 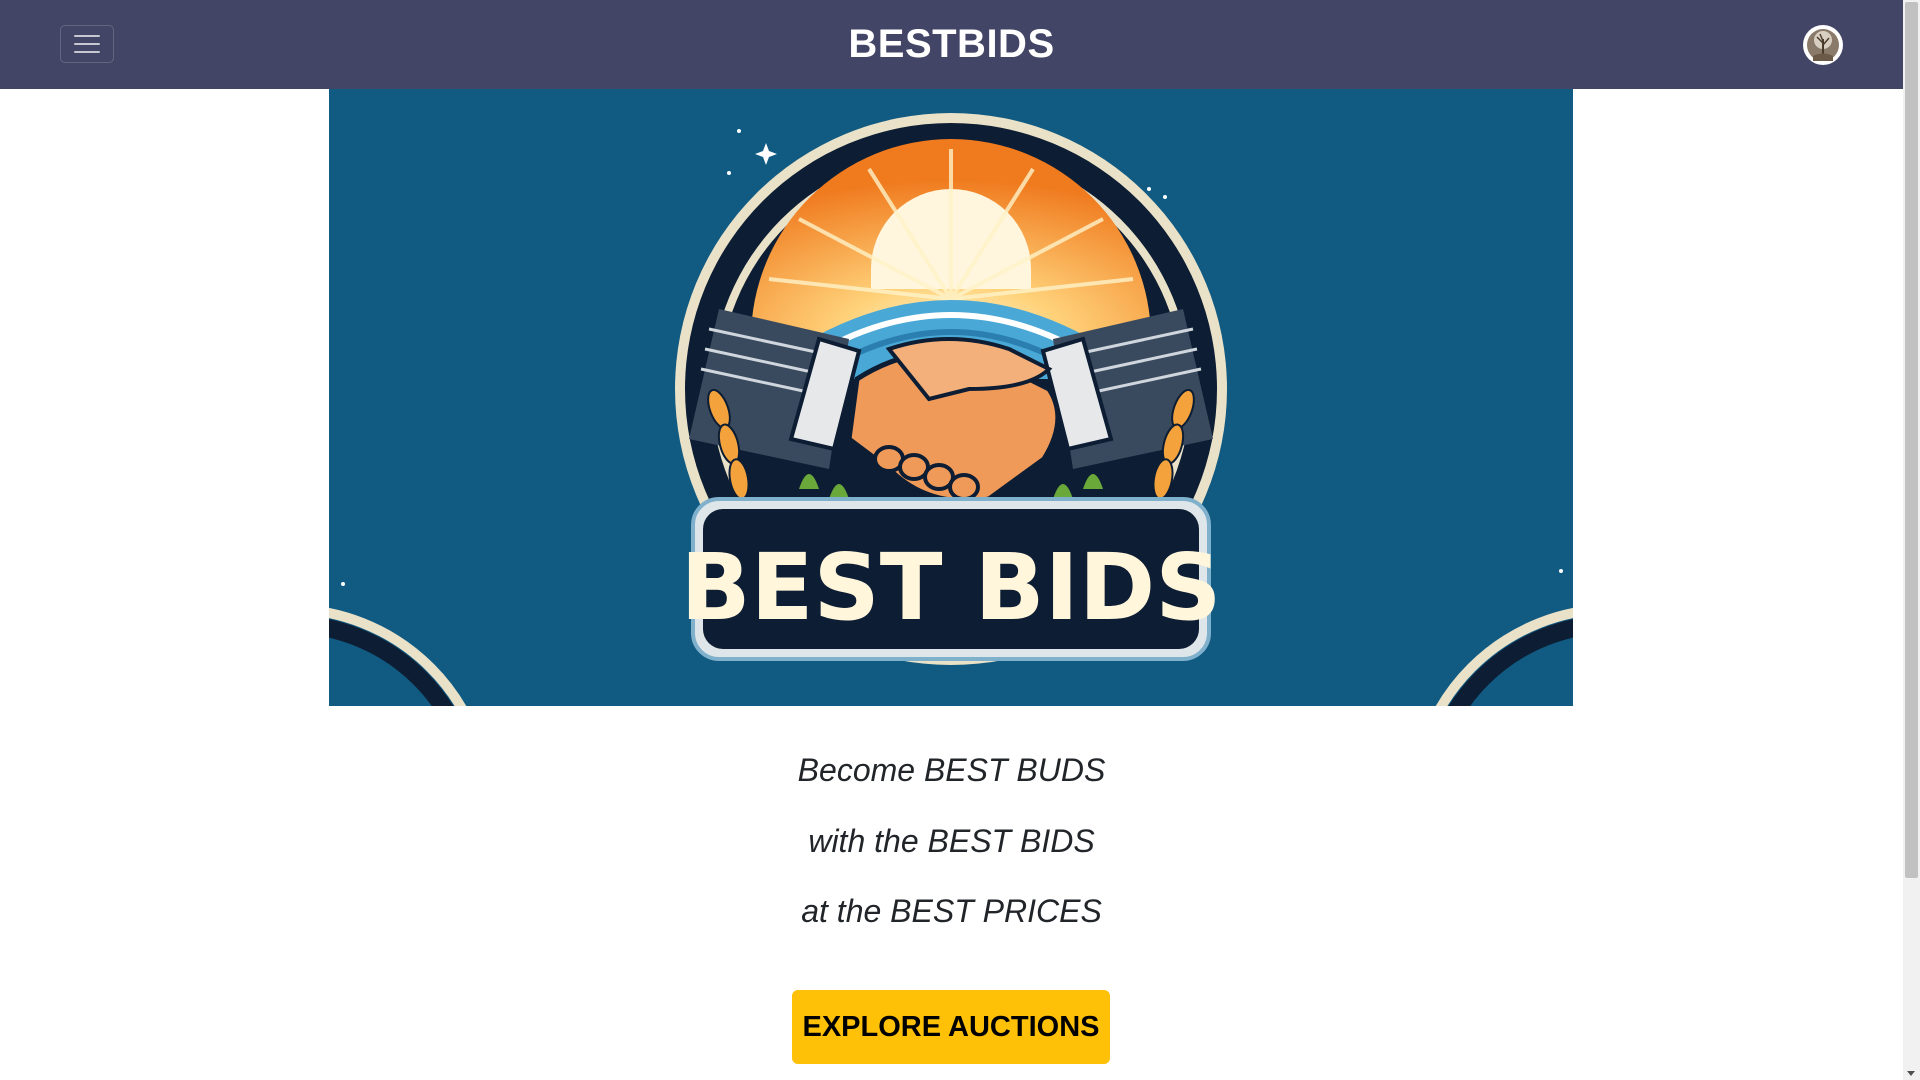 I want to click on explore-auctions-button: EXPLORE AUCTIONS, so click(x=951, y=1027).